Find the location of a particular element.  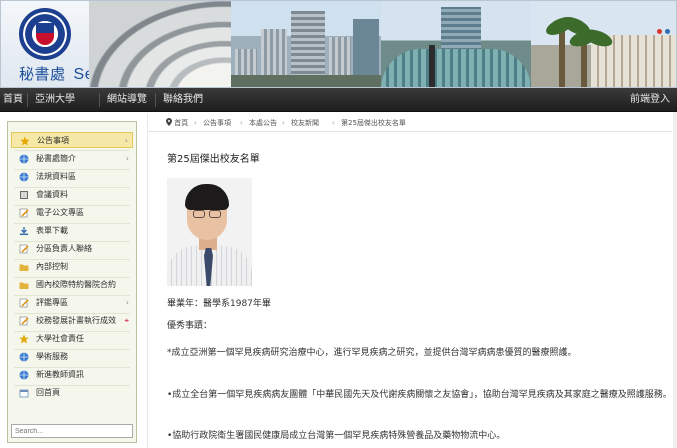

breadcrumb-alumni-news: 校友新聞 is located at coordinates (305, 123).